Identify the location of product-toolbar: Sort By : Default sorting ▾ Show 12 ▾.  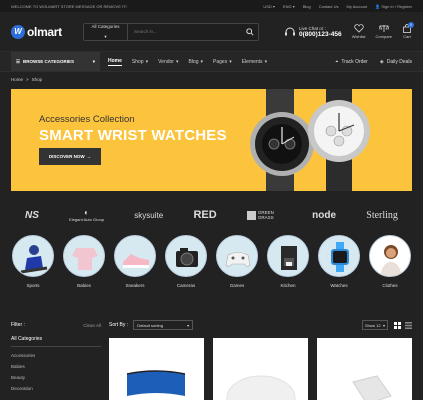
(260, 325).